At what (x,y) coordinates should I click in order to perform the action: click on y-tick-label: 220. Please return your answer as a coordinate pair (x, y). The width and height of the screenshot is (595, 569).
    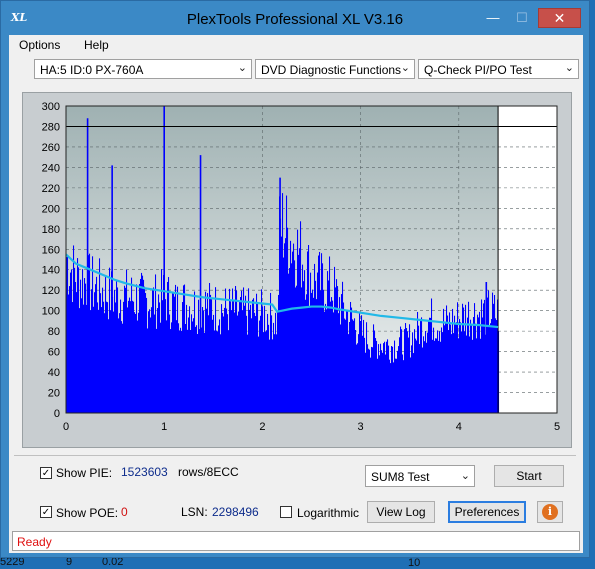
    Looking at the image, I should click on (51, 189).